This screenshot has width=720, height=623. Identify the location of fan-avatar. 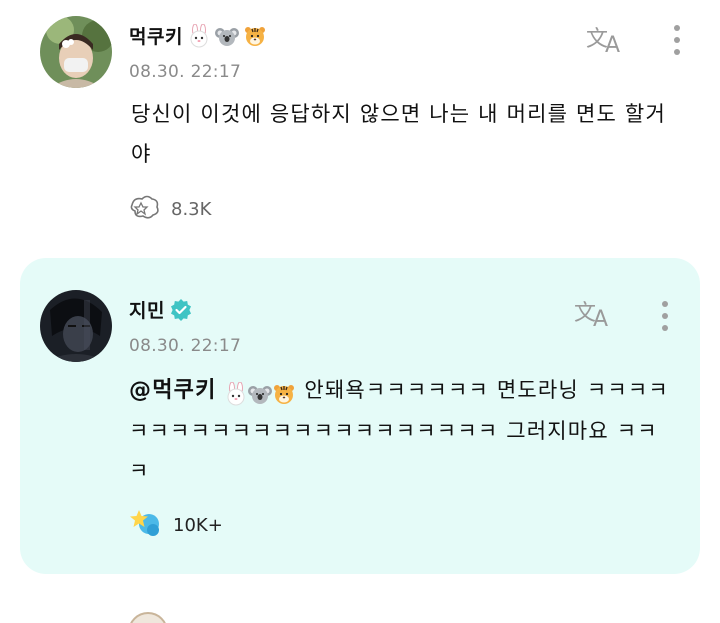
(76, 52).